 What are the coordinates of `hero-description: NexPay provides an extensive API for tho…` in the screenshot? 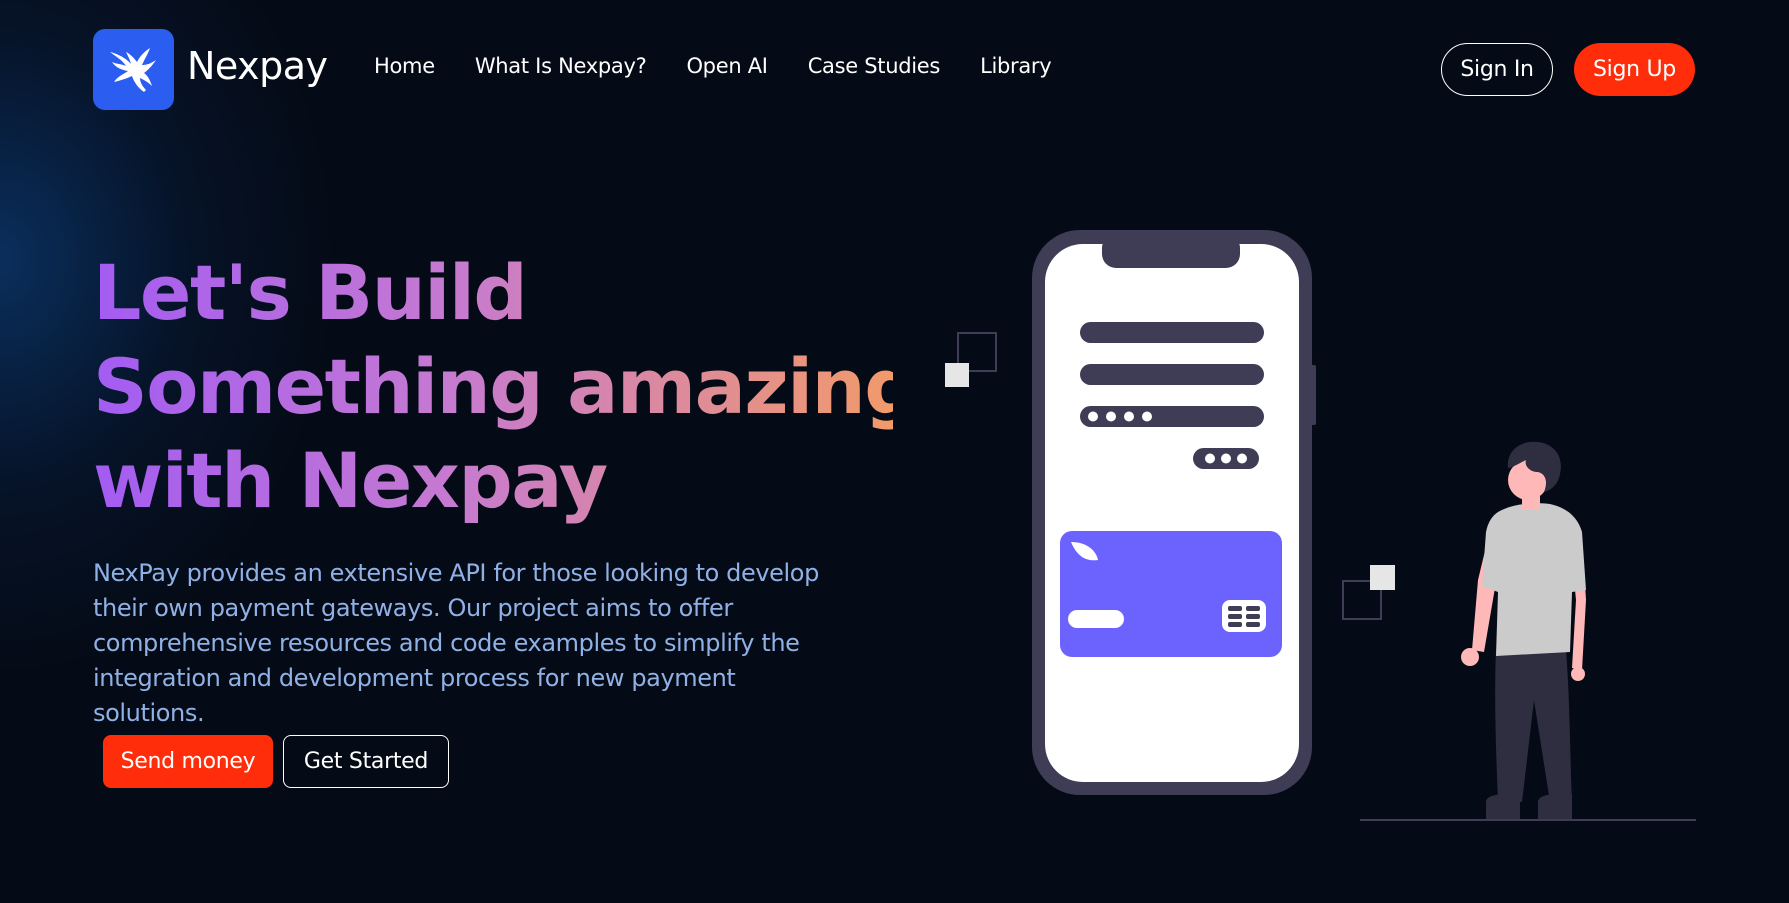 It's located at (456, 643).